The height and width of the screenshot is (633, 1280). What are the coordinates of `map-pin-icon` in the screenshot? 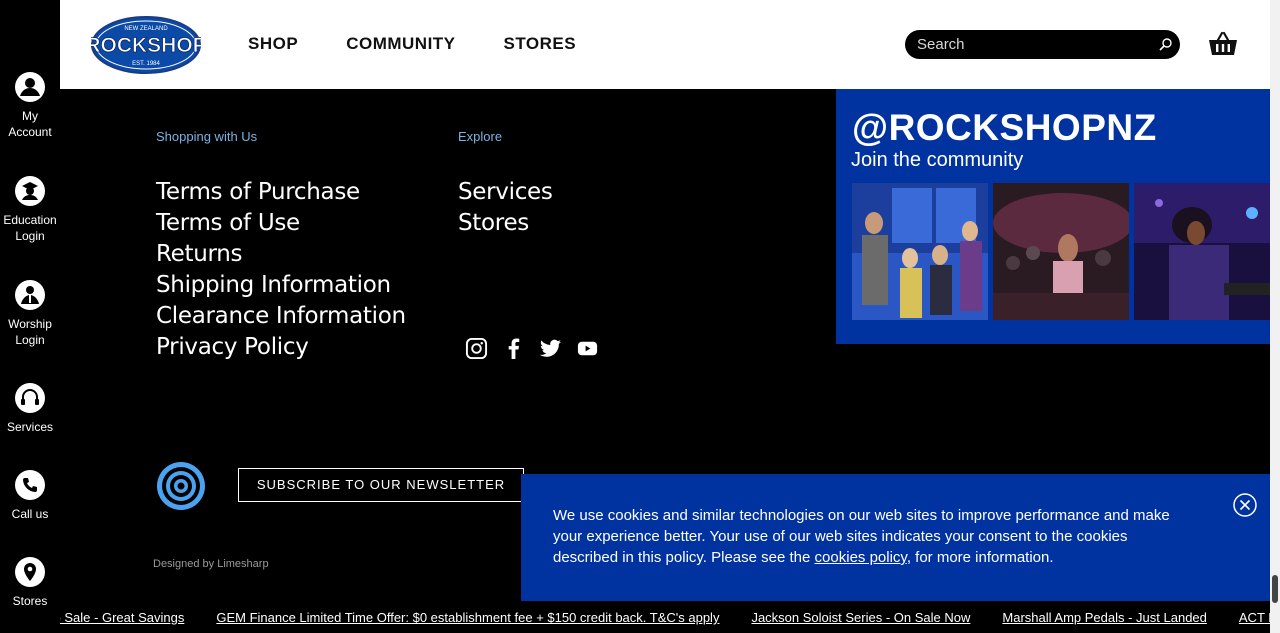 It's located at (30, 572).